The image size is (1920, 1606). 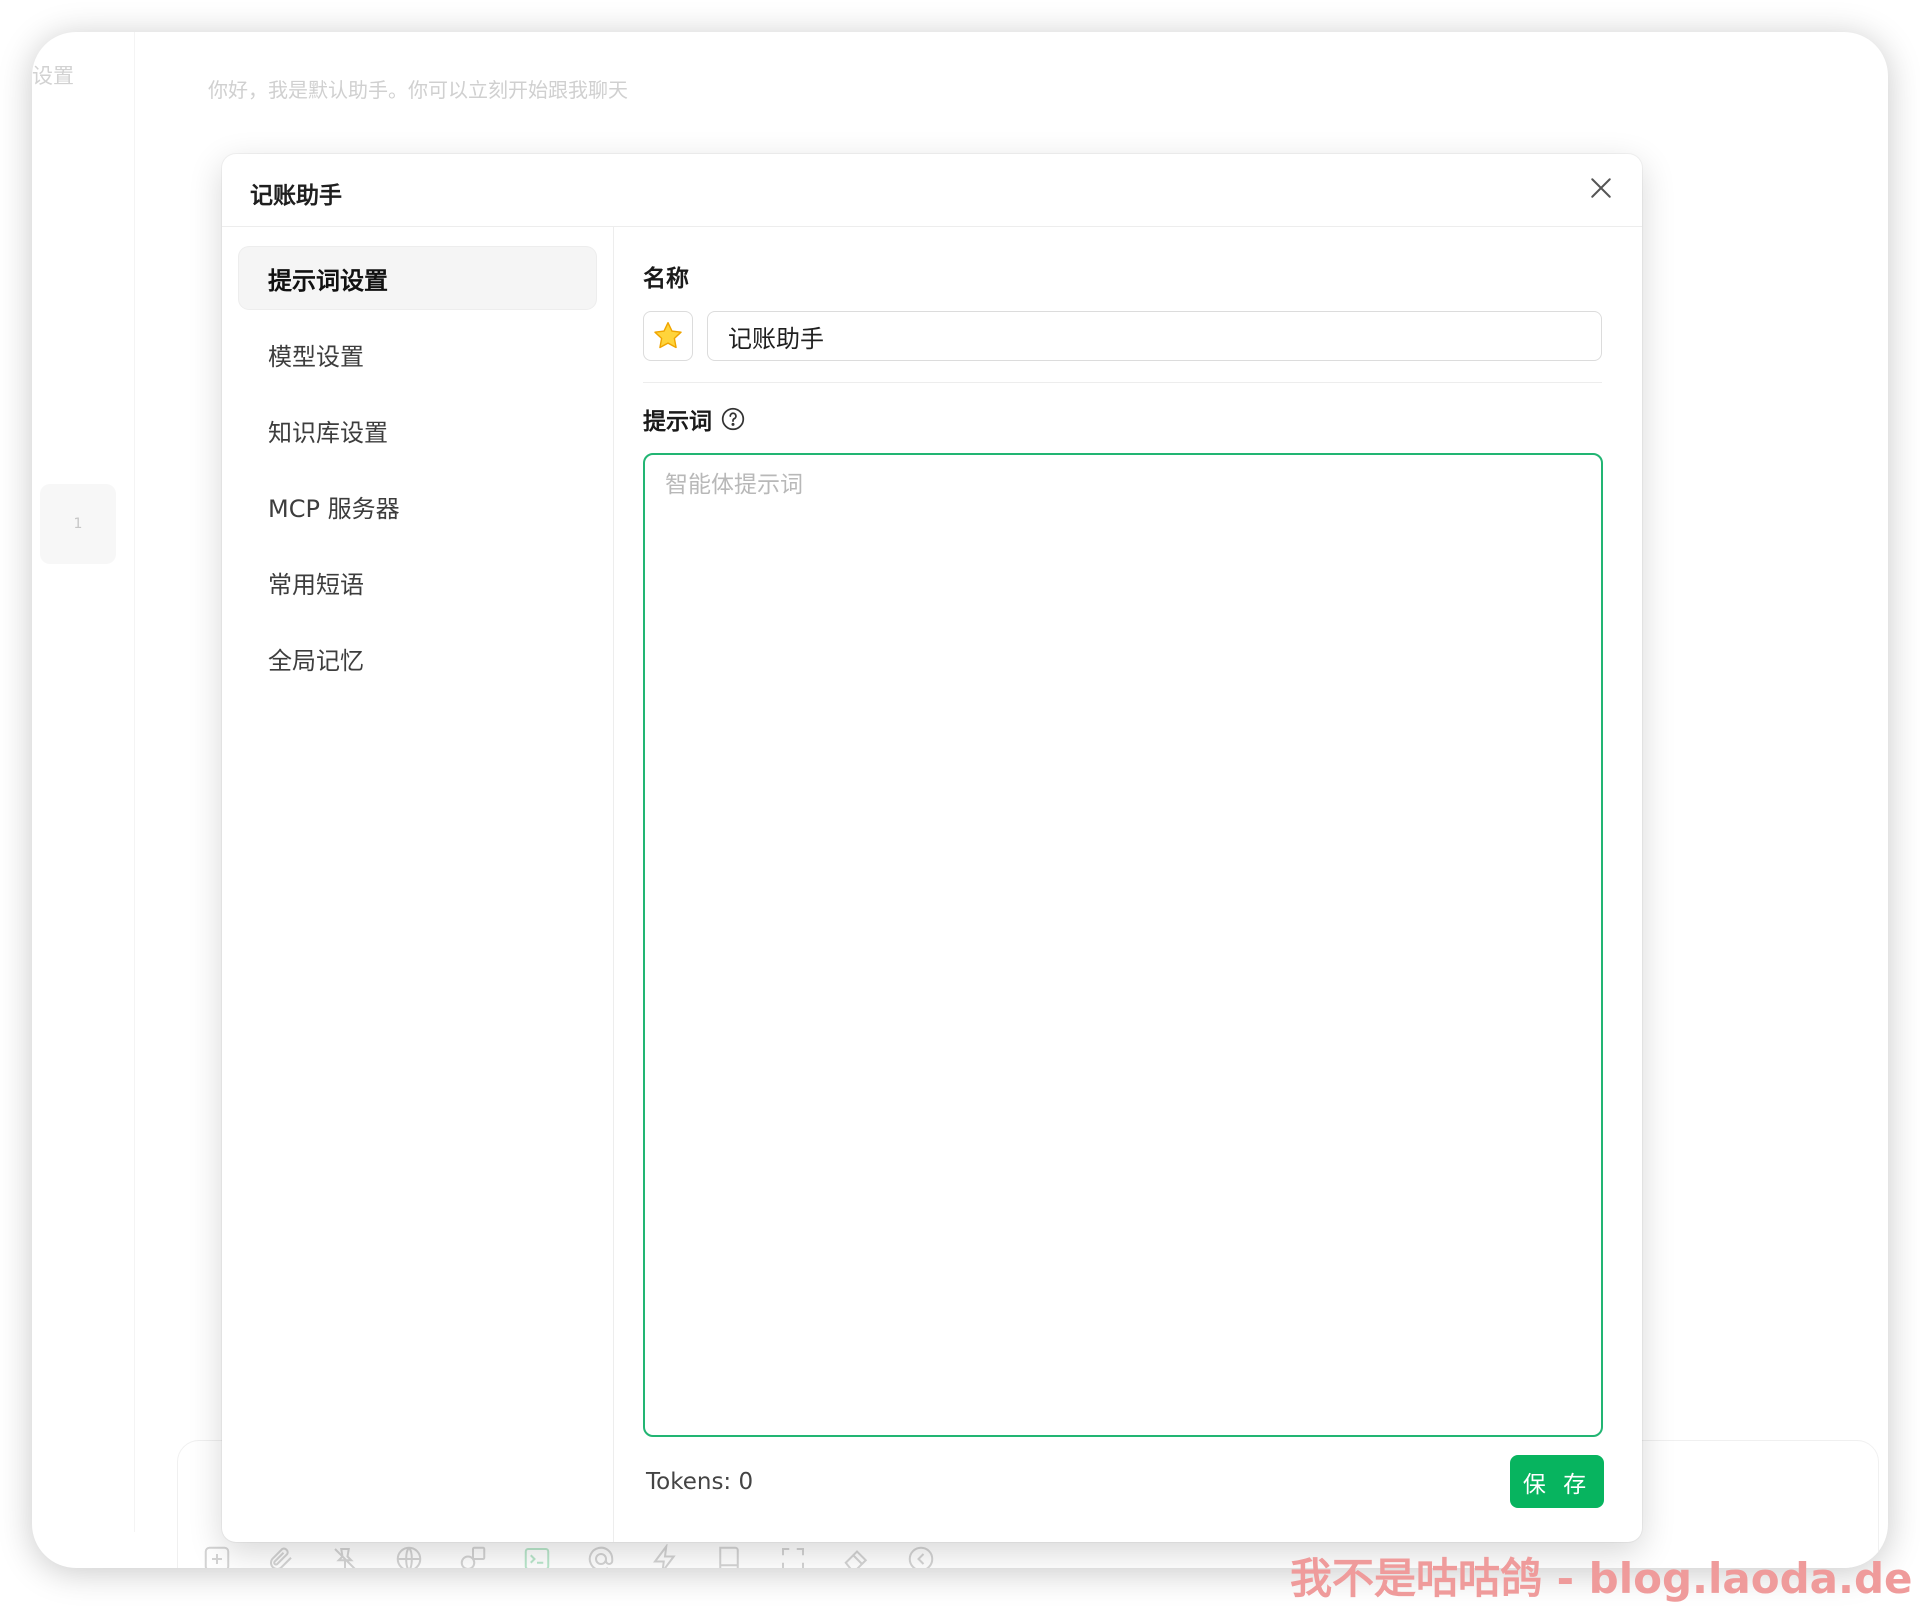 I want to click on prompt-label-text: 提示词, so click(x=677, y=422).